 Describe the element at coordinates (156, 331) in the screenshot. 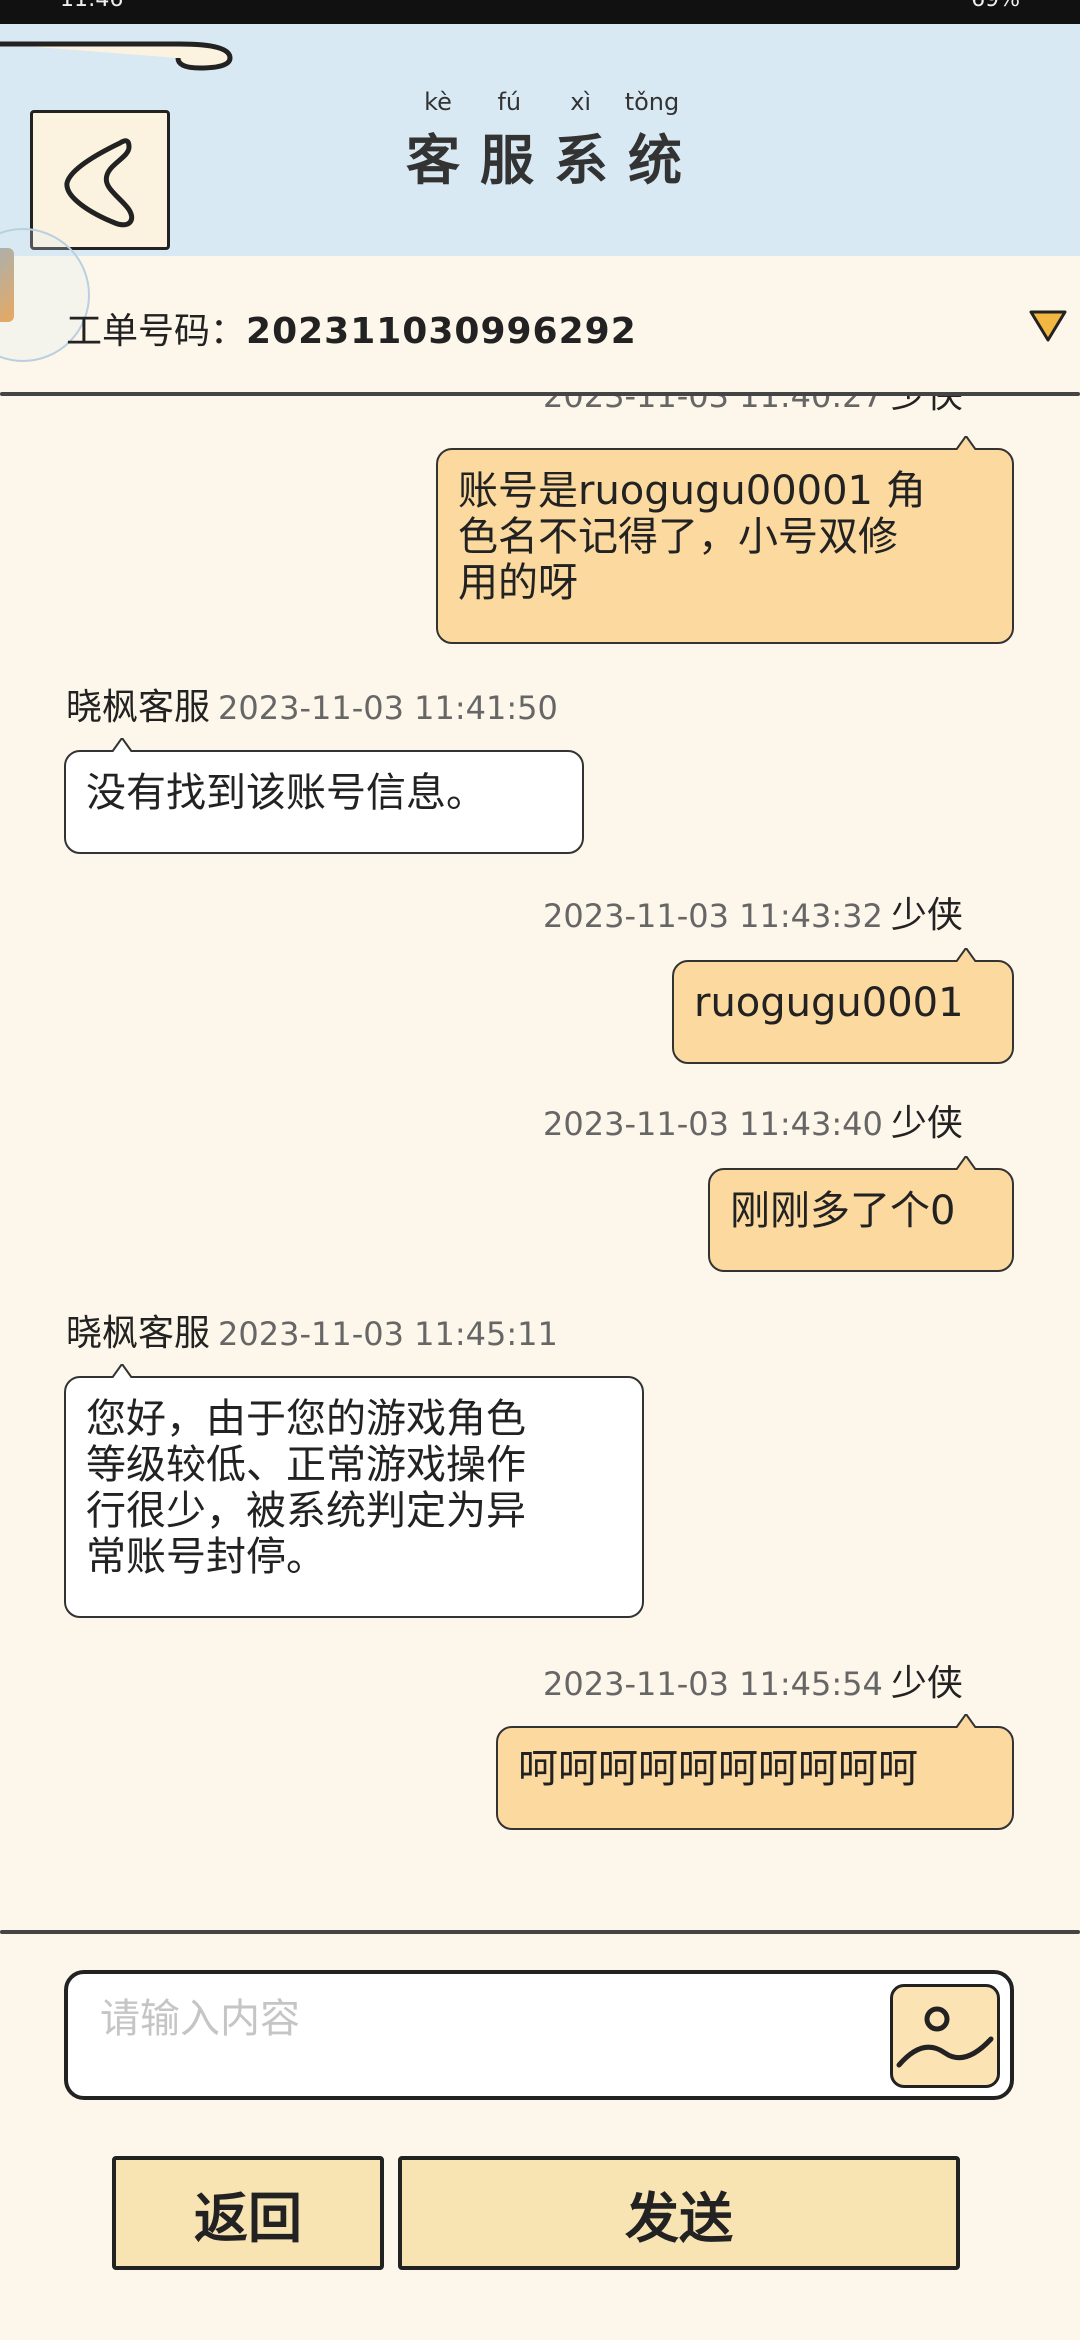

I see `ticket-label: 工单号码：` at that location.